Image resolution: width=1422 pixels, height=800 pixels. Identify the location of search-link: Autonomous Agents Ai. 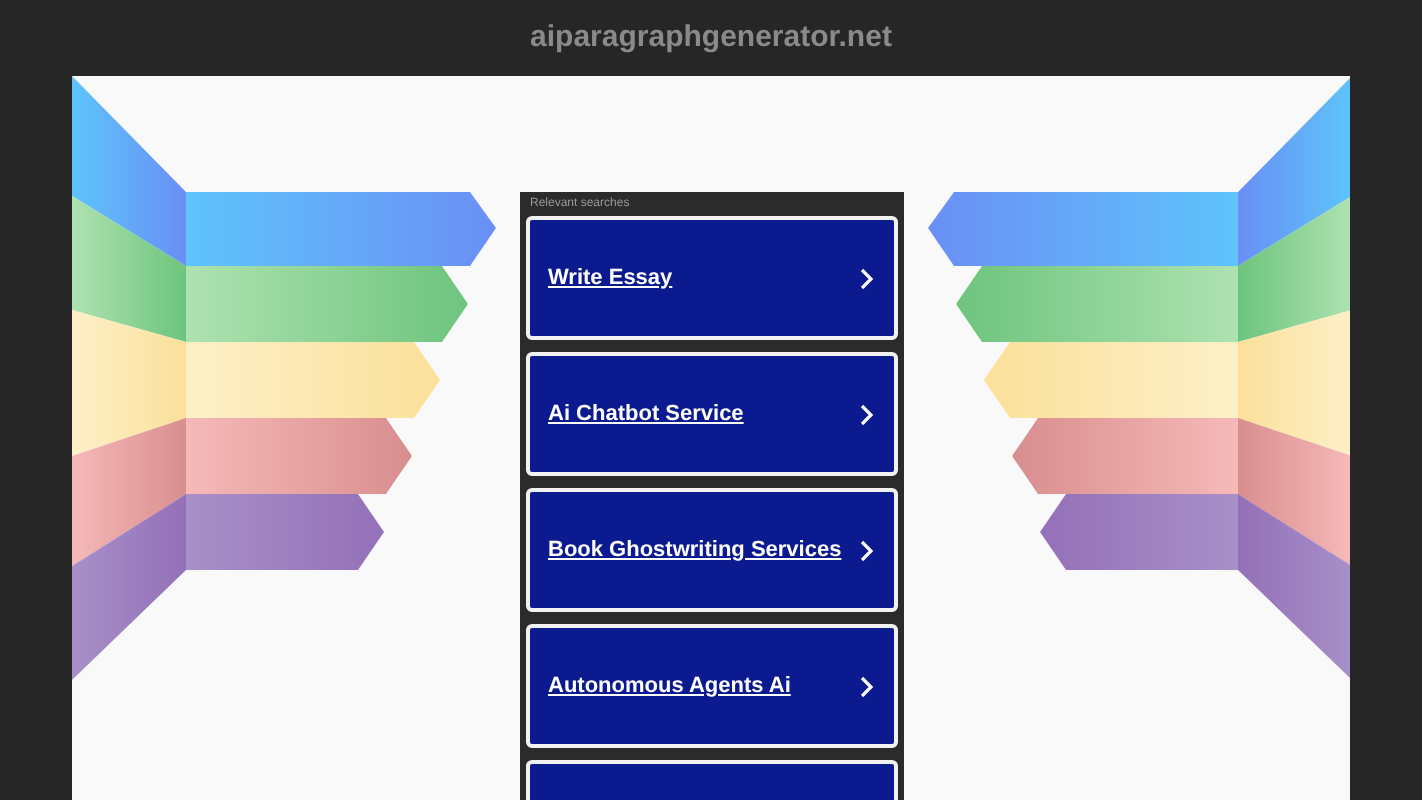
(712, 686).